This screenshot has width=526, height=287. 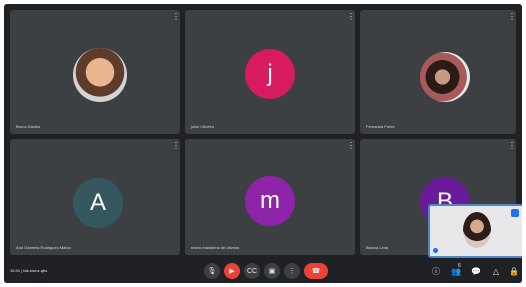 I want to click on captions-button: CC, so click(x=252, y=271).